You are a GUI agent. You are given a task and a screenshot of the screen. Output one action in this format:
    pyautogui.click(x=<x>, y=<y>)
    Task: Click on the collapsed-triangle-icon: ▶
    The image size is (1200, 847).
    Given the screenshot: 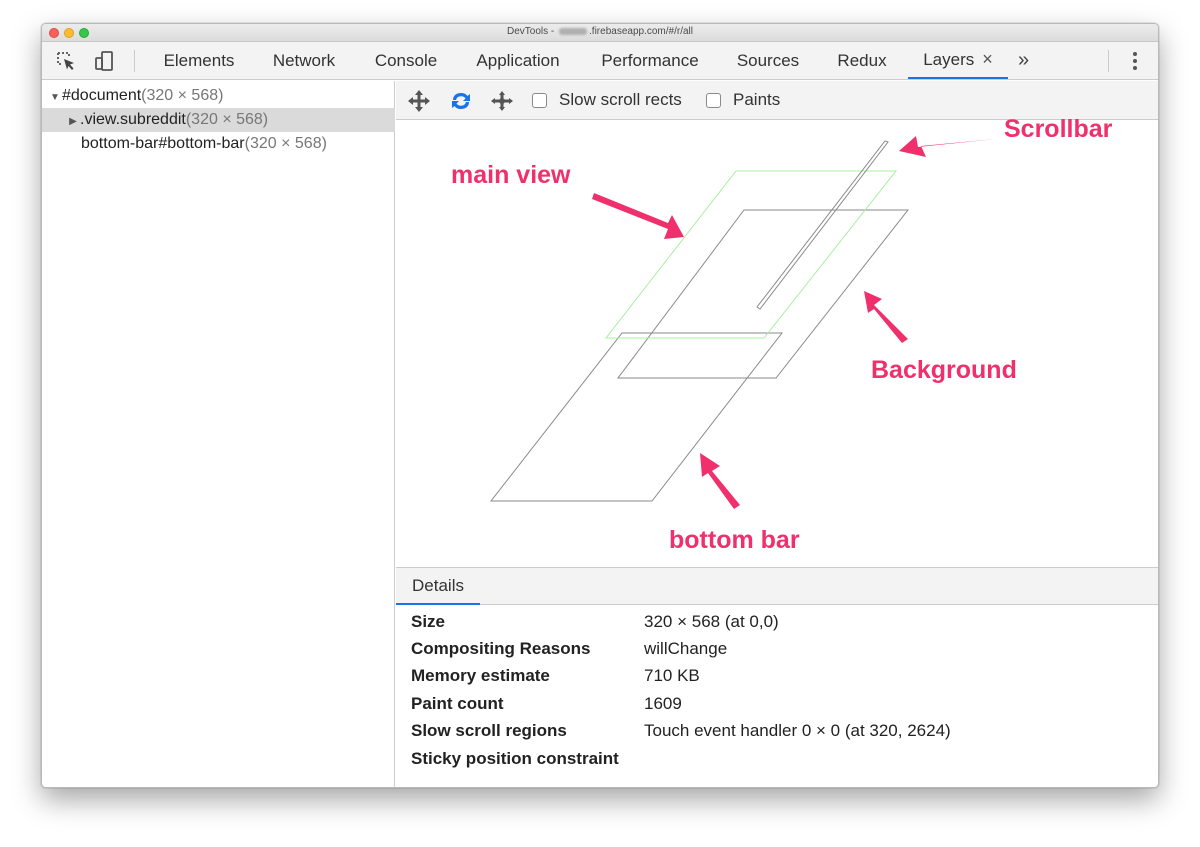 What is the action you would take?
    pyautogui.click(x=73, y=122)
    